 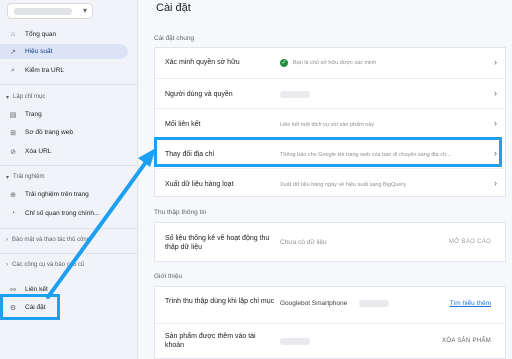 What do you see at coordinates (13, 115) in the screenshot?
I see `page-icon: ▤` at bounding box center [13, 115].